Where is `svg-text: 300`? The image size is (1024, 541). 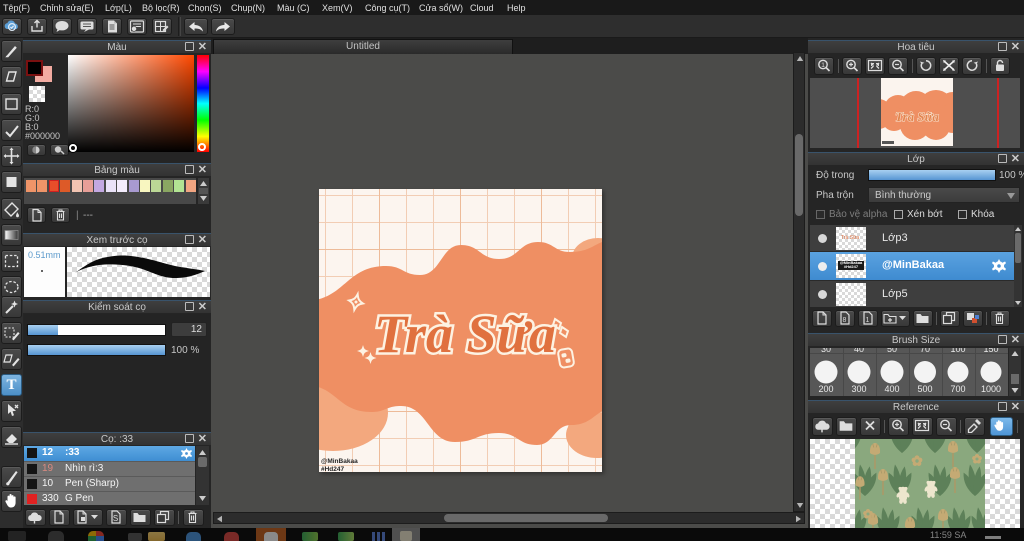
svg-text: 300 is located at coordinates (858, 389).